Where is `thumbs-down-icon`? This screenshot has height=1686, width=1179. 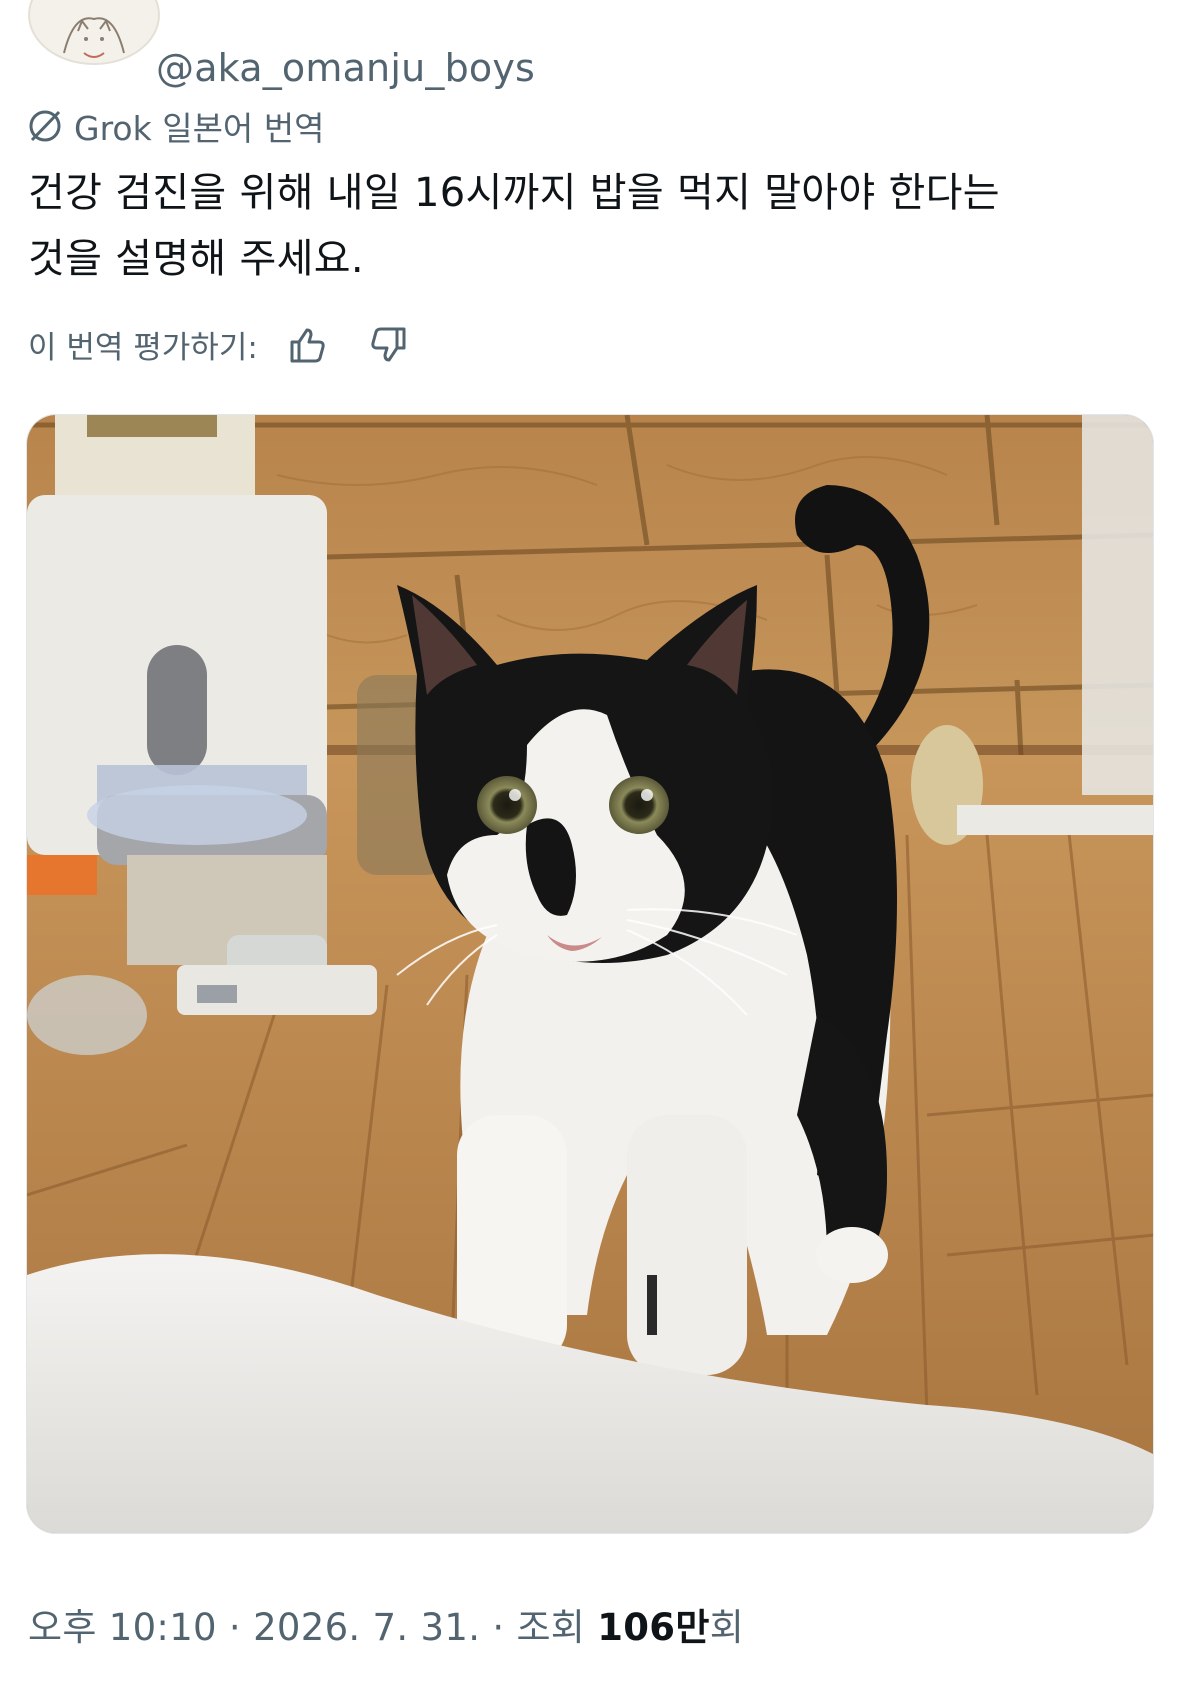
thumbs-down-icon is located at coordinates (388, 344).